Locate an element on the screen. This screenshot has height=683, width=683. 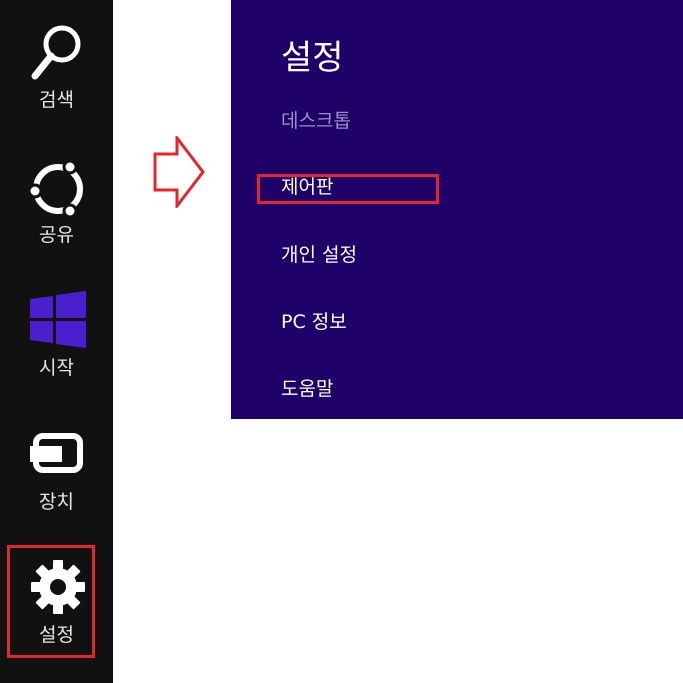
settings-item-personalization: 개인 설정 is located at coordinates (319, 255).